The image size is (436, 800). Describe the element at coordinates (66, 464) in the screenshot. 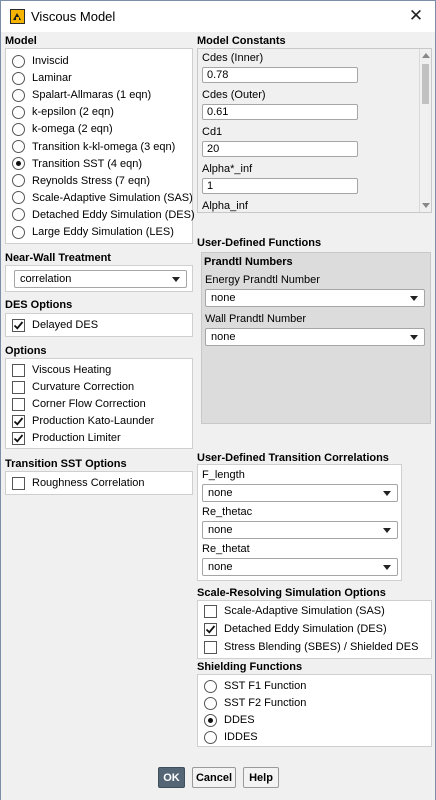

I see `transition-sst-options-label: Transition SST Options` at that location.